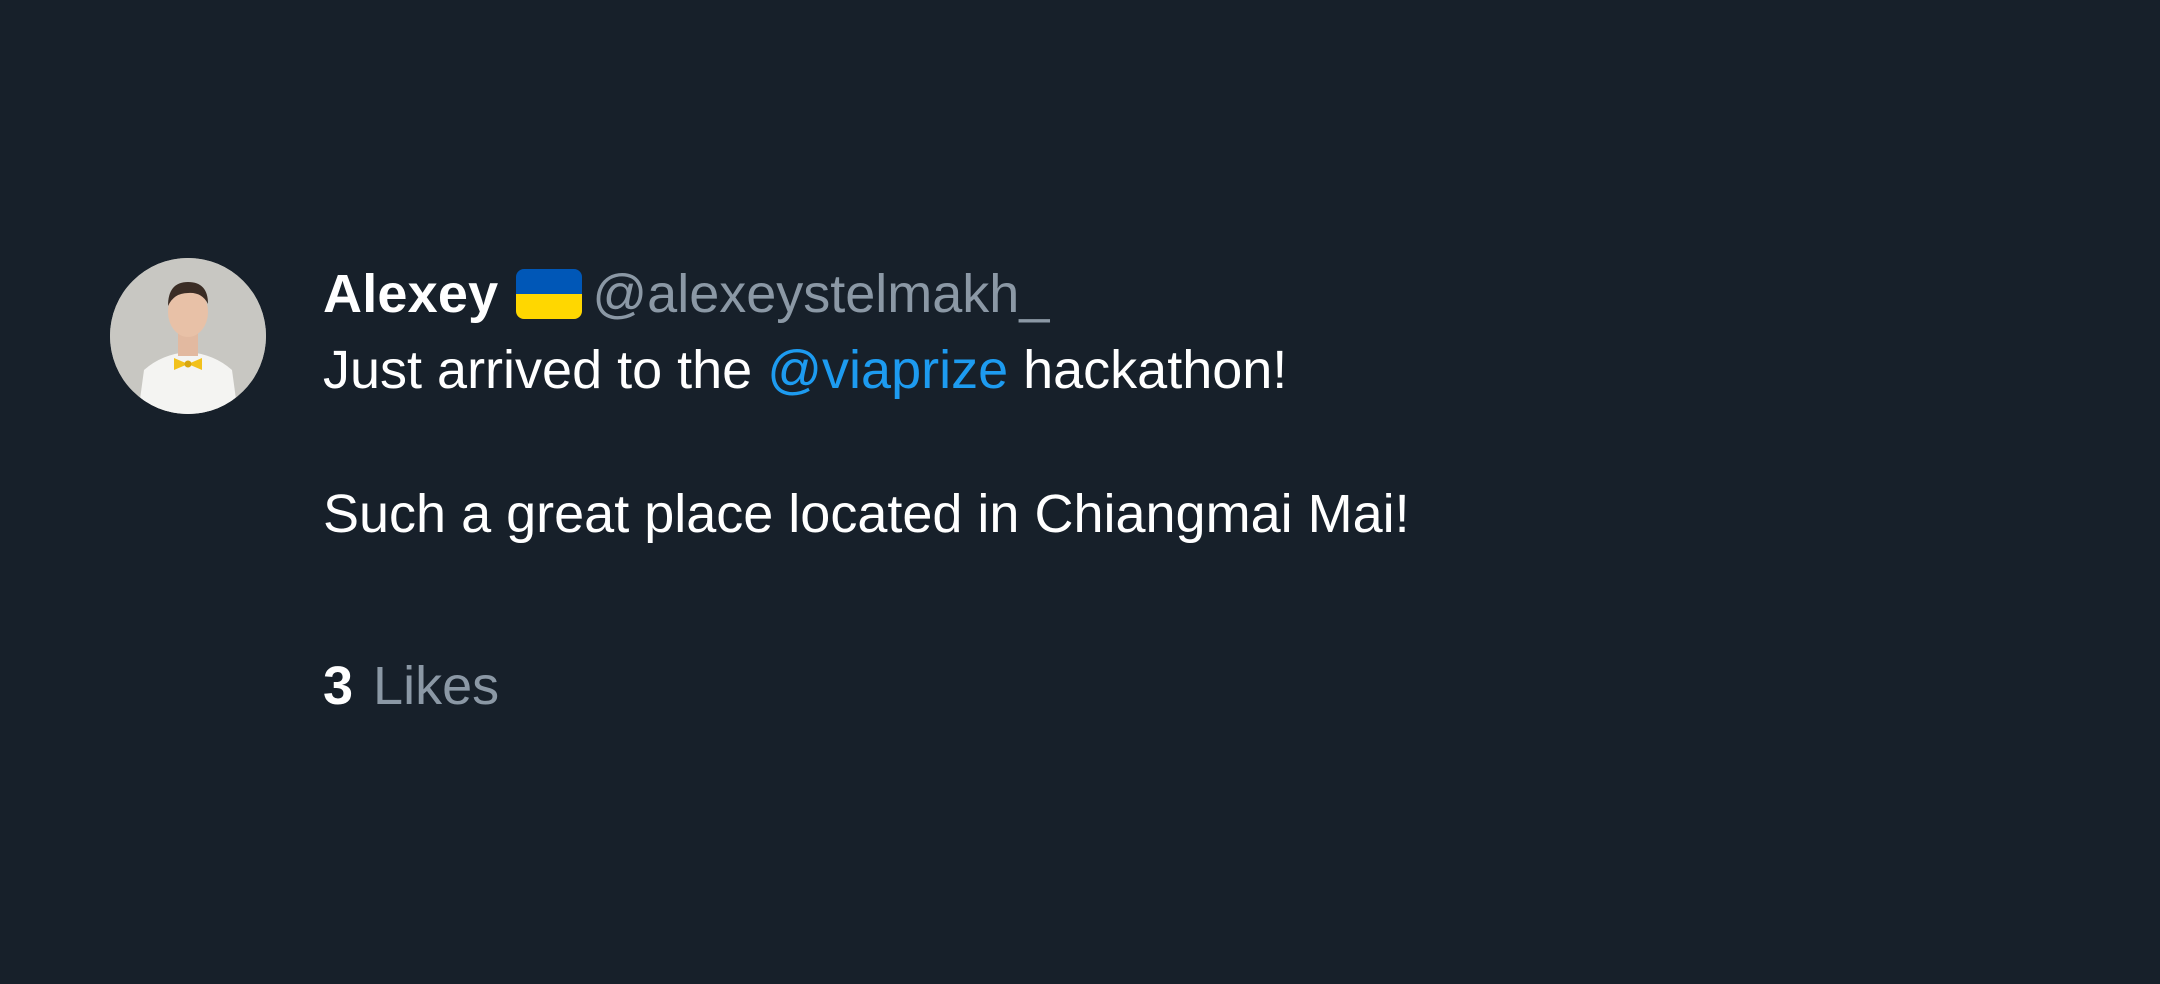 This screenshot has width=2160, height=984. I want to click on tweet-header: Alexey @alexeystelmakh_, so click(1123, 294).